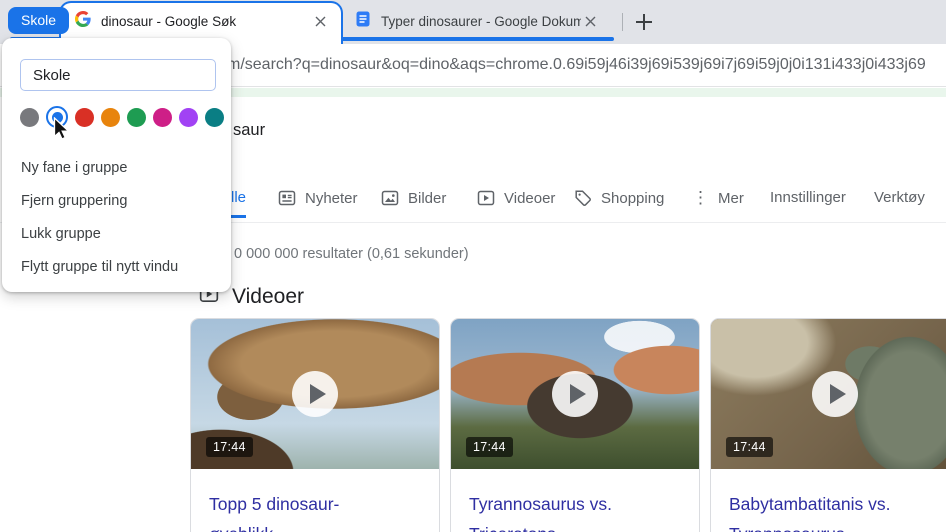 The width and height of the screenshot is (946, 532). I want to click on google-favicon-icon, so click(83, 21).